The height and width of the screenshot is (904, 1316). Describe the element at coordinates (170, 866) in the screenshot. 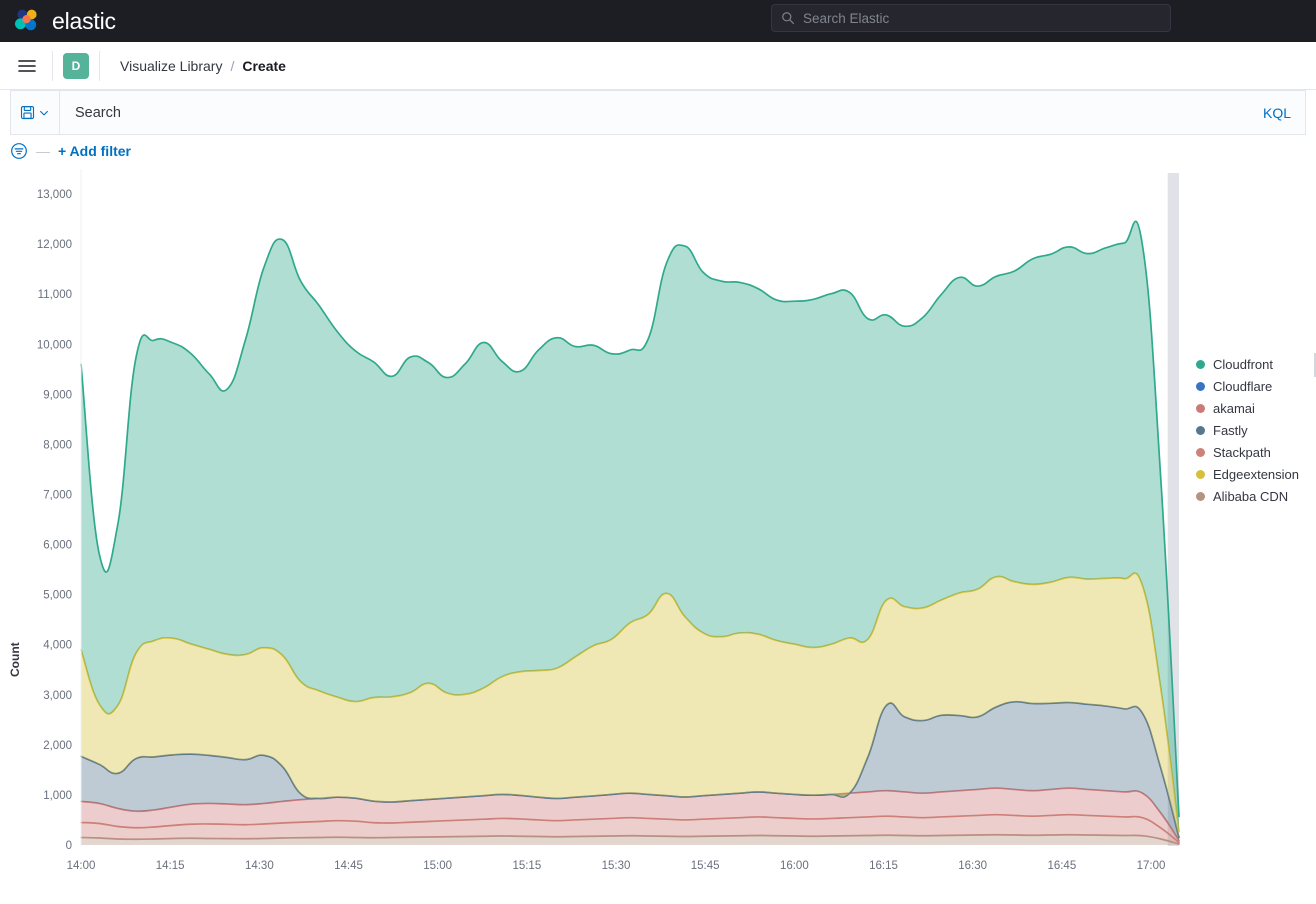

I see `x-axis-tick-label: 14:15` at that location.